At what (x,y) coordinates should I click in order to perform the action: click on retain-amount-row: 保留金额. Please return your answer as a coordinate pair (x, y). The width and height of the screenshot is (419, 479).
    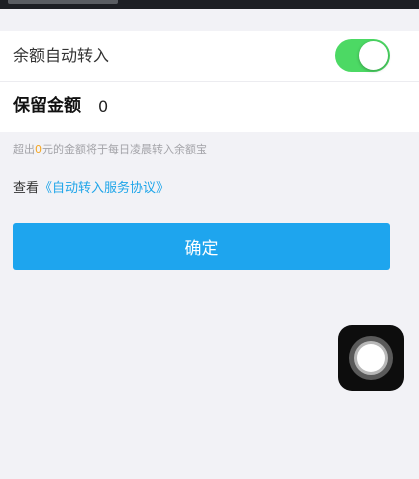
    Looking at the image, I should click on (209, 107).